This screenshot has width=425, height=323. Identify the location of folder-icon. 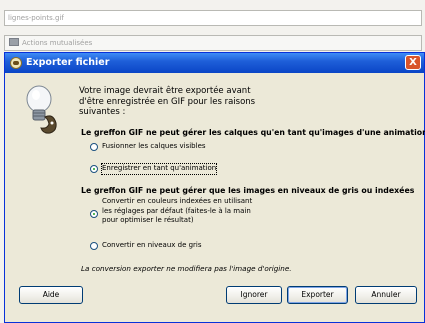
(14, 42).